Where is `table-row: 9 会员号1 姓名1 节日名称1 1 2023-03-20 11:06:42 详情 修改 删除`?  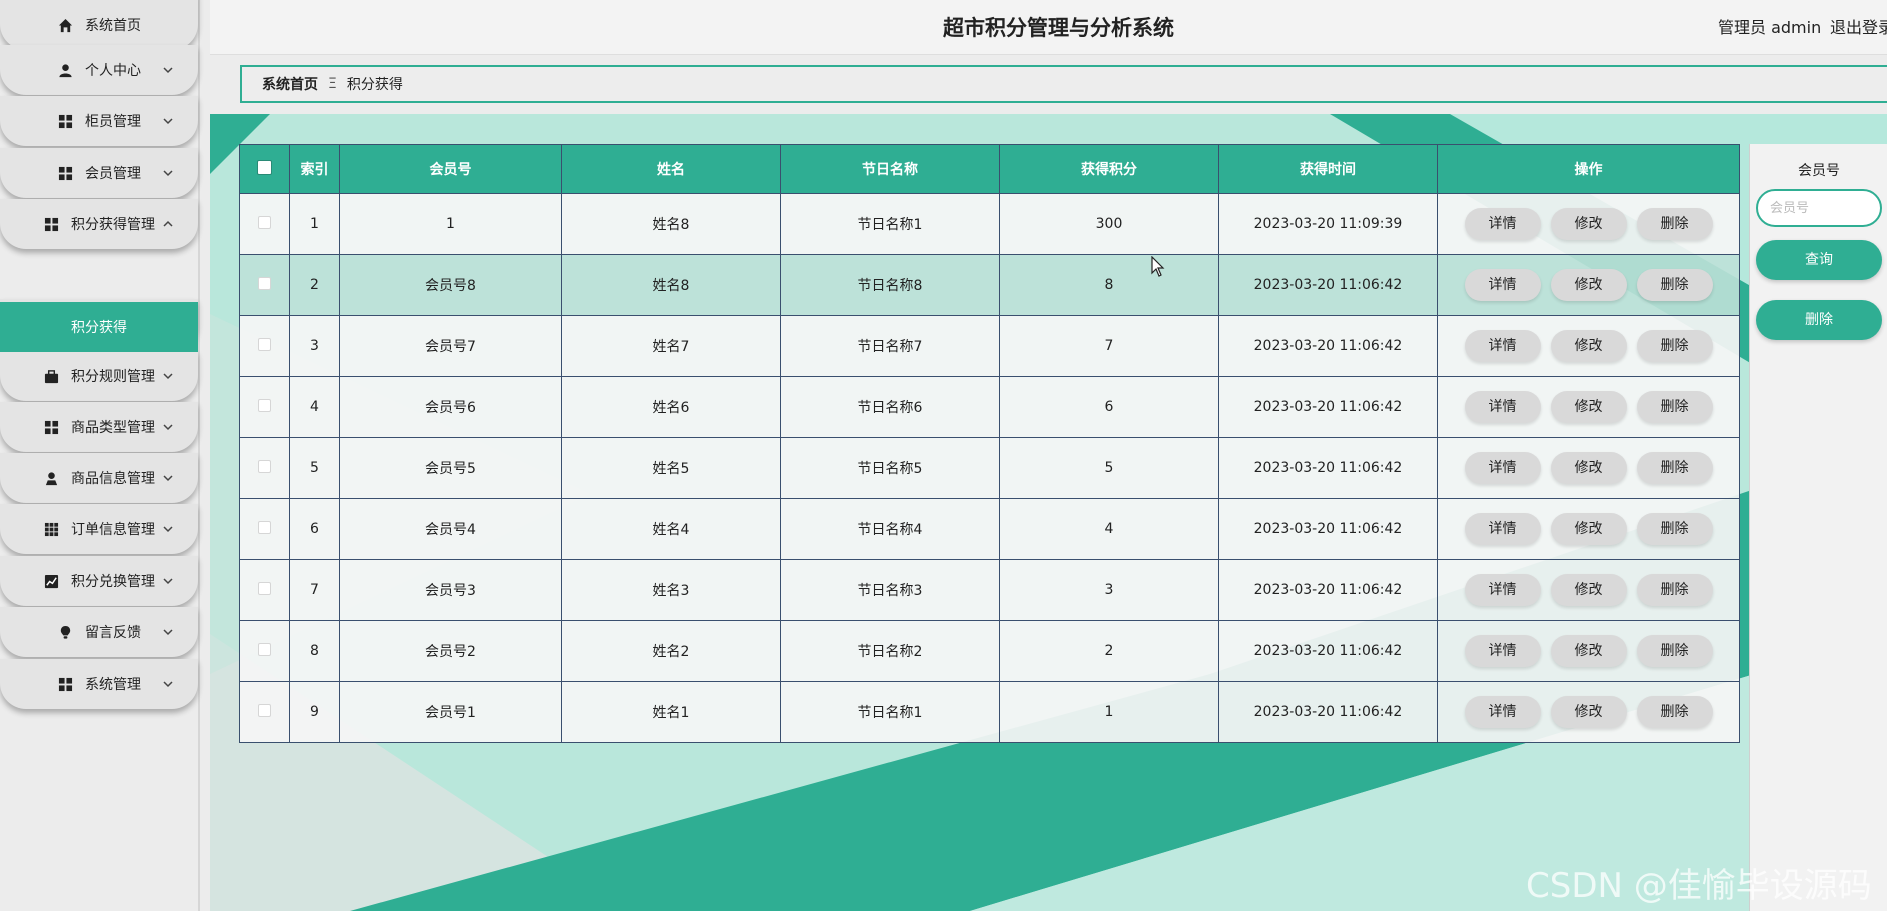 table-row: 9 会员号1 姓名1 节日名称1 1 2023-03-20 11:06:42 详情 修改 删除 is located at coordinates (989, 712).